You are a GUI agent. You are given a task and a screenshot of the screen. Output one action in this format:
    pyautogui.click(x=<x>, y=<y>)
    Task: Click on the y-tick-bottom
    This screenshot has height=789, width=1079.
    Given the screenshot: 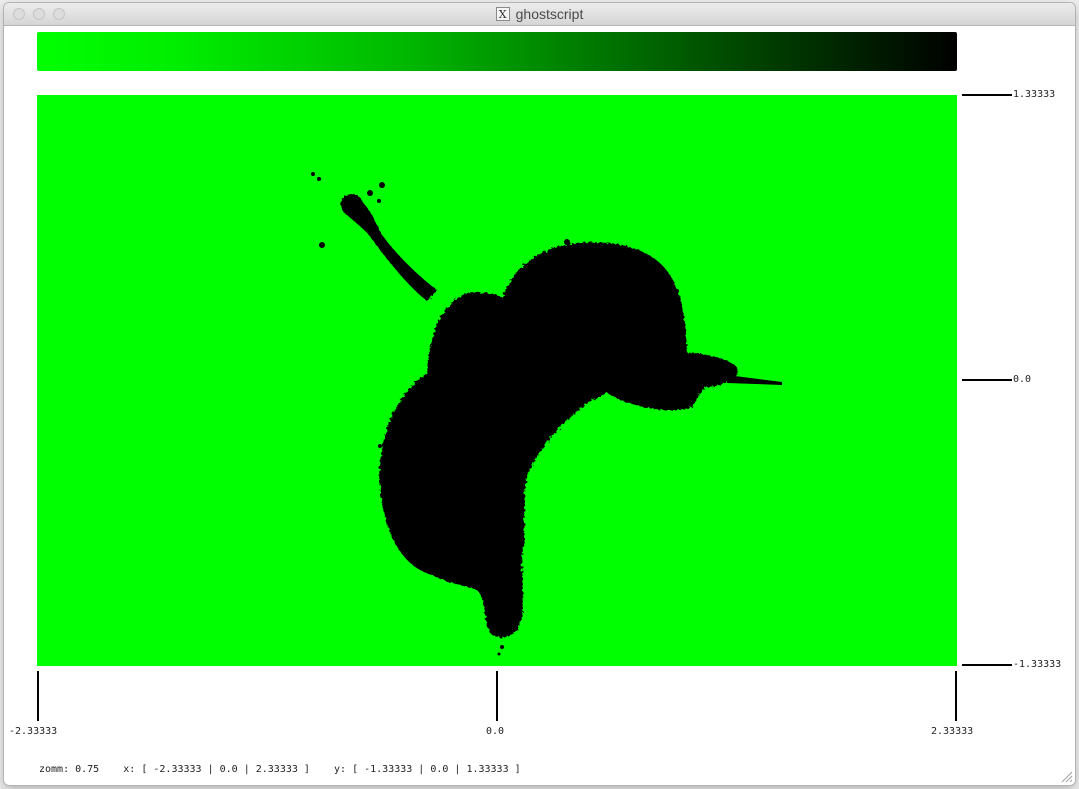 What is the action you would take?
    pyautogui.click(x=987, y=665)
    